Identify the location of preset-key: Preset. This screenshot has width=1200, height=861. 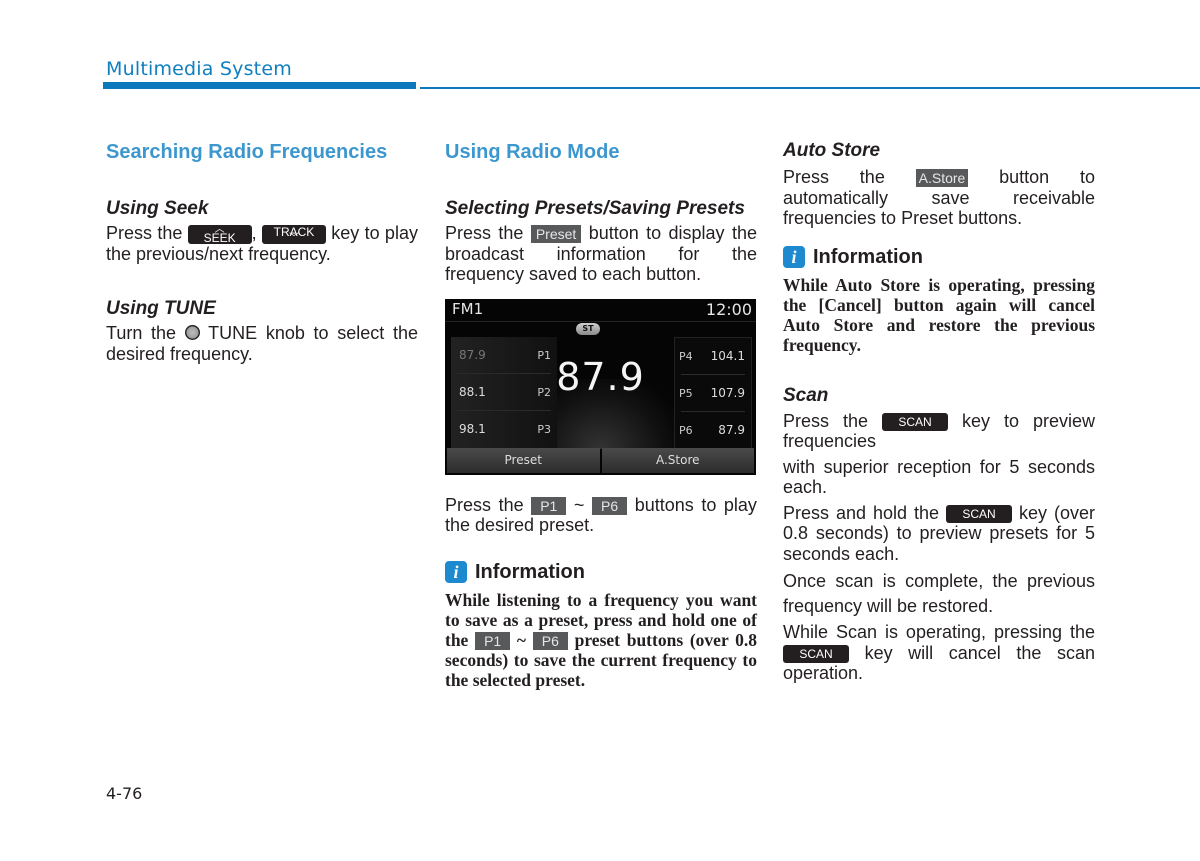
(556, 234).